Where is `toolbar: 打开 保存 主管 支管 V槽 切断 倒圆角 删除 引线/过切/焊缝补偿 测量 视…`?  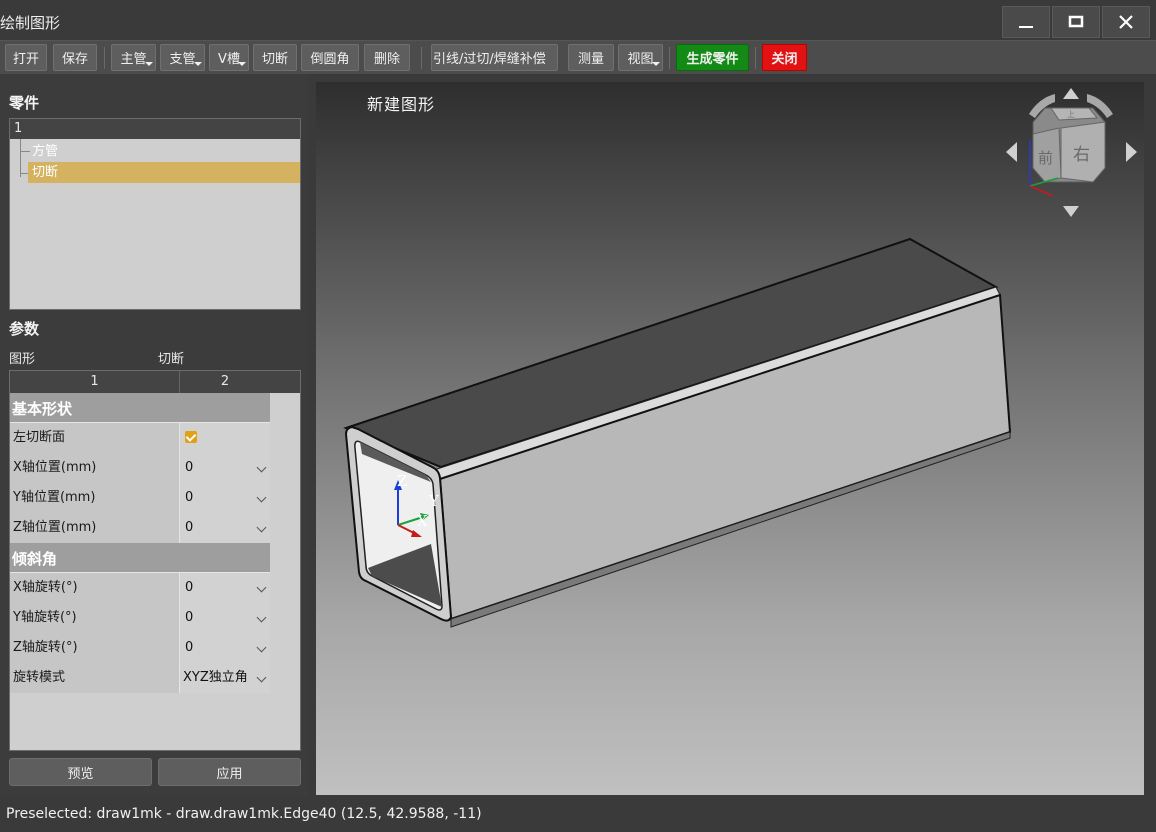
toolbar: 打开 保存 主管 支管 V槽 切断 倒圆角 删除 引线/过切/焊缝补偿 测量 视… is located at coordinates (578, 57).